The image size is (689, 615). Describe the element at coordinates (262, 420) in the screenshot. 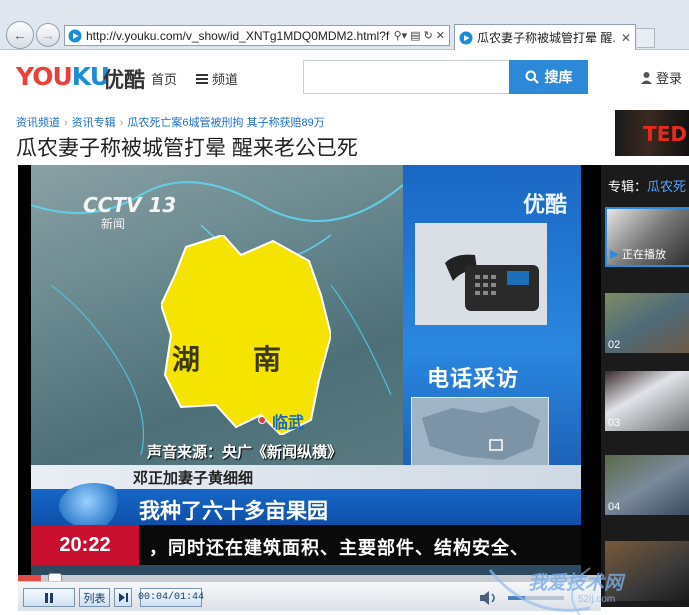

I see `city-marker-icon` at that location.